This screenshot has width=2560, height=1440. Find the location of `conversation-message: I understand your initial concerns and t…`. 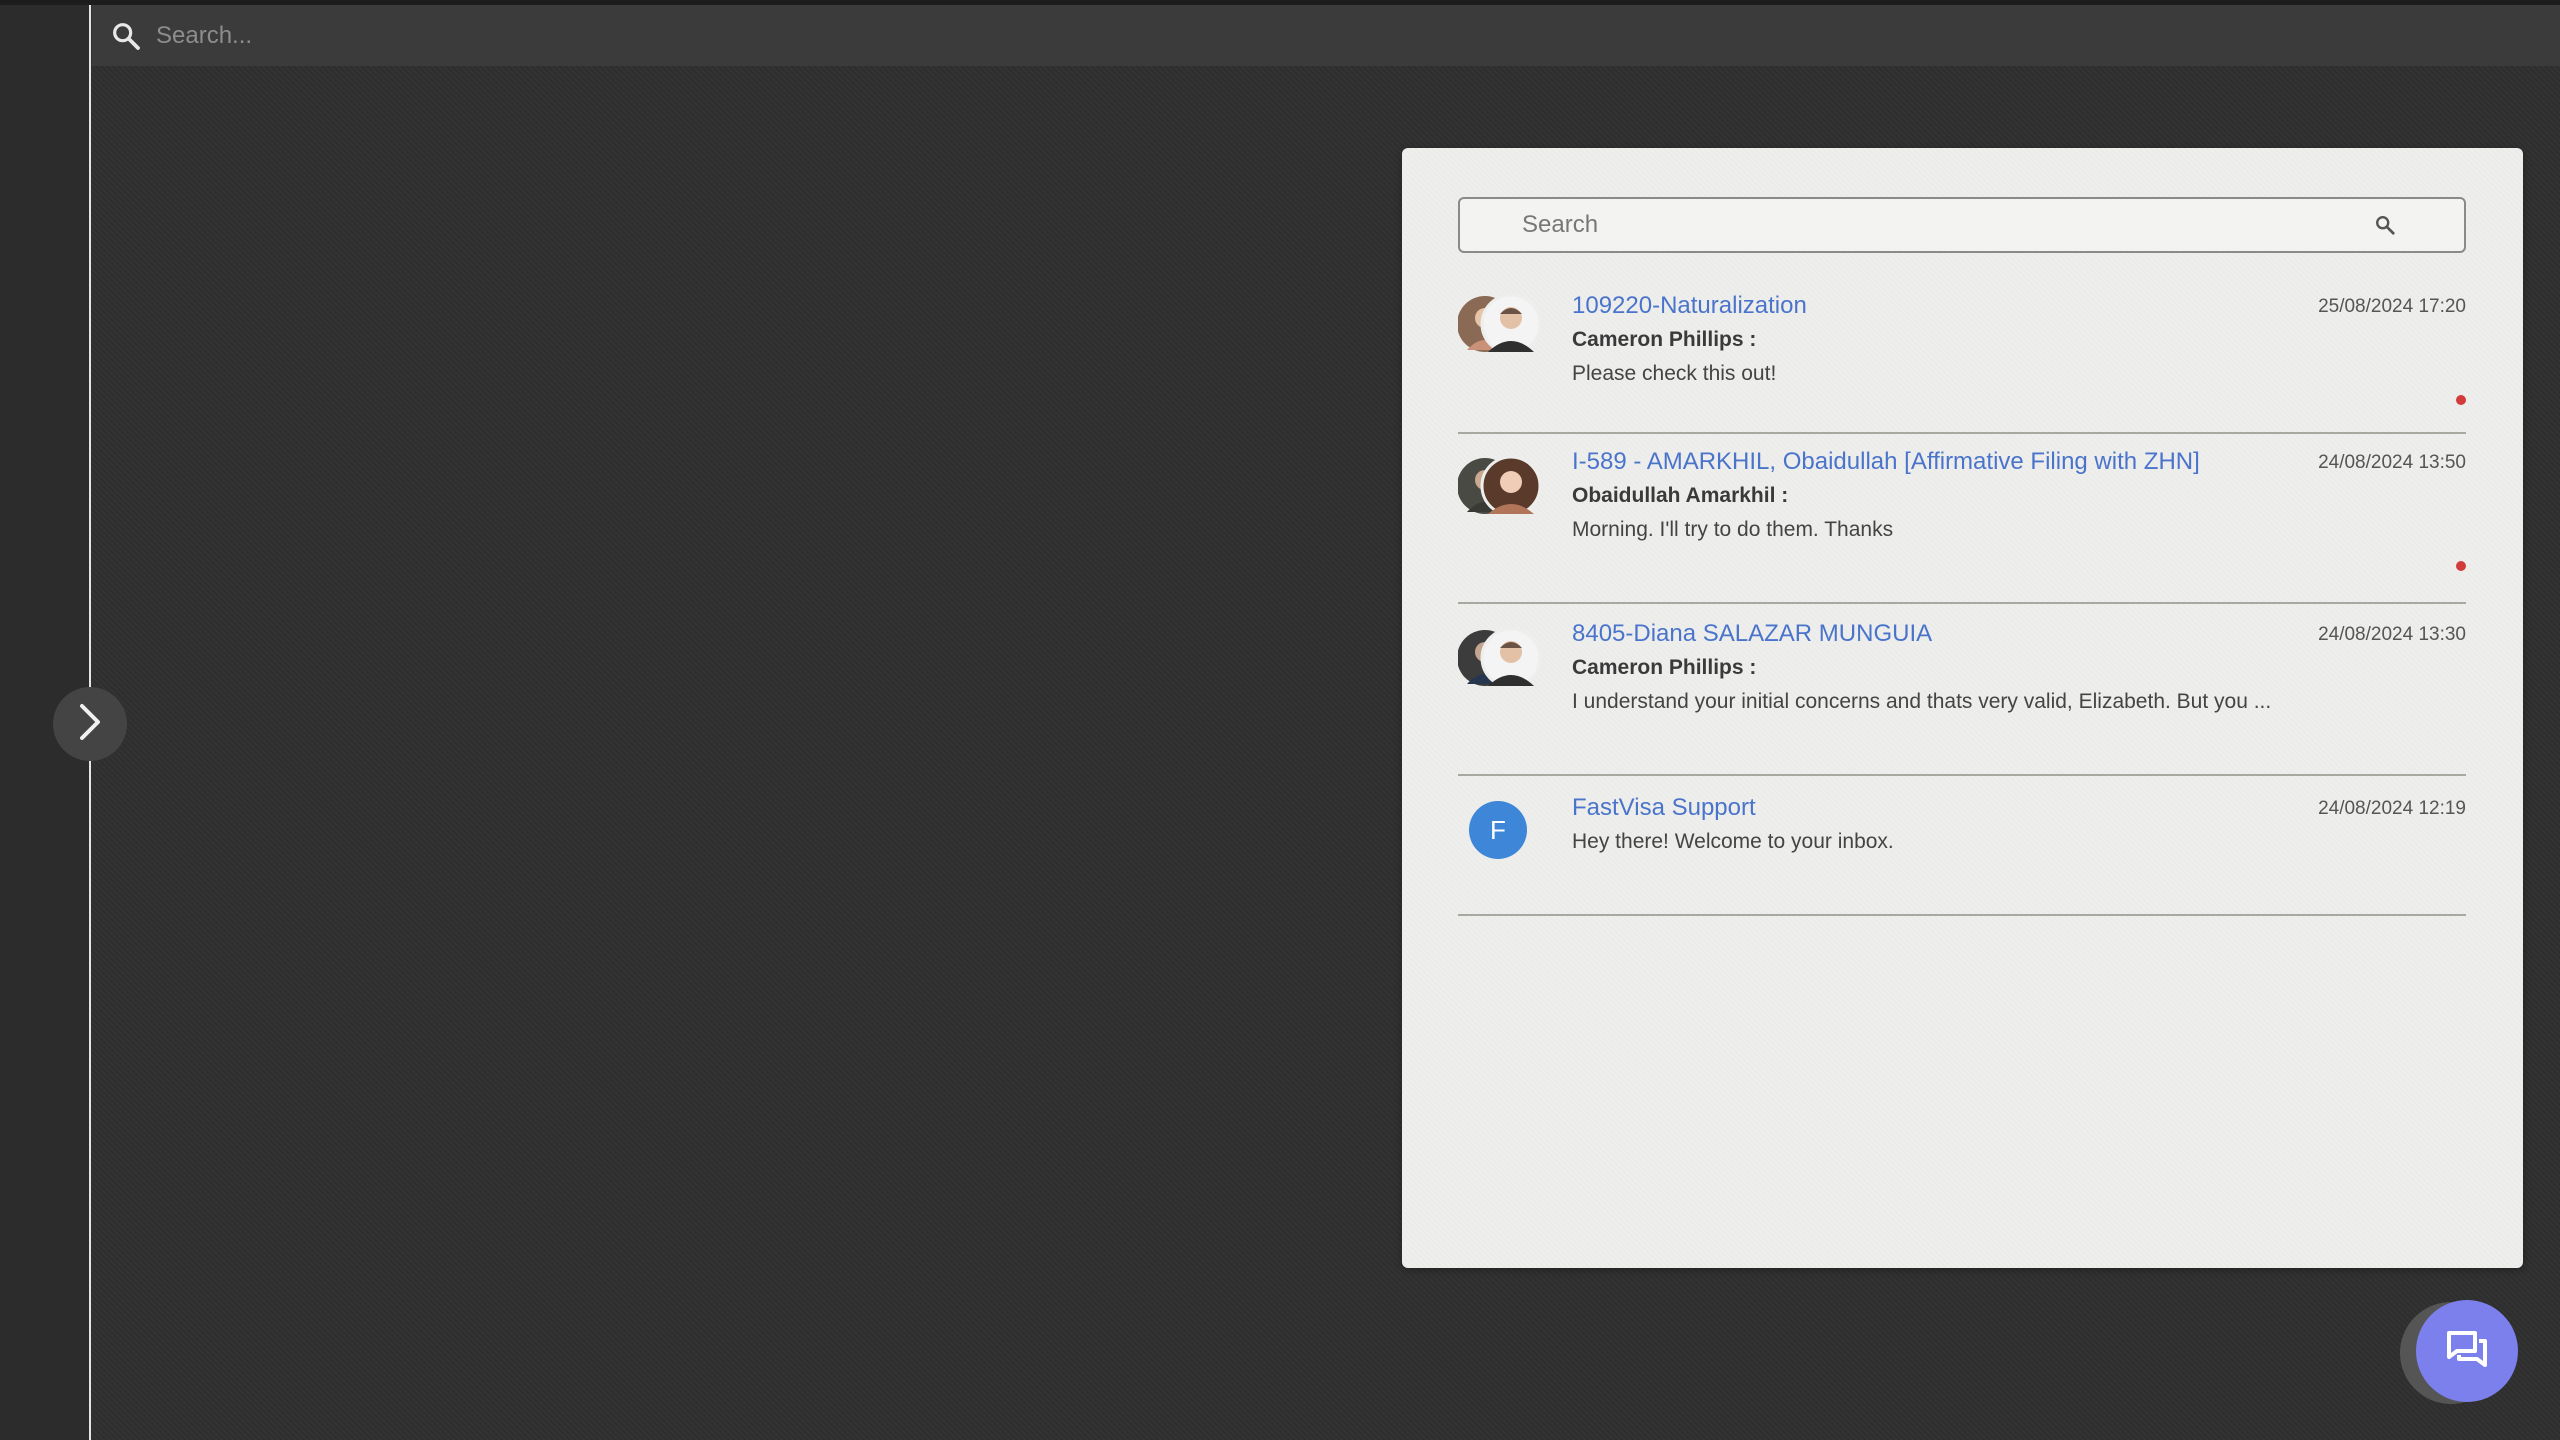

conversation-message: I understand your initial concerns and t… is located at coordinates (1922, 701).